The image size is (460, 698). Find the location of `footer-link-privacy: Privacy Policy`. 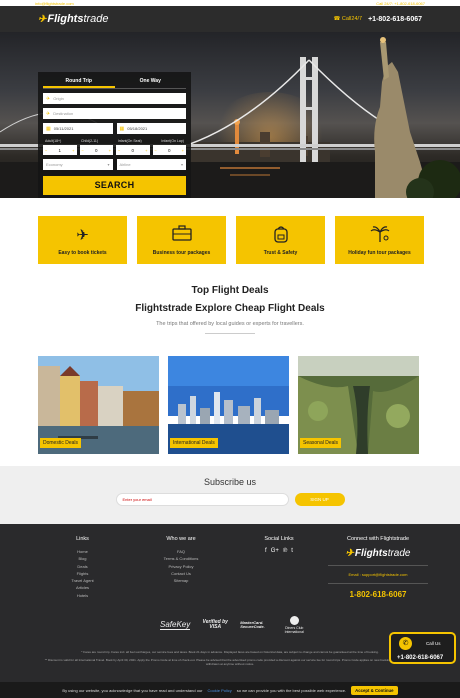

footer-link-privacy: Privacy Policy is located at coordinates (181, 566).